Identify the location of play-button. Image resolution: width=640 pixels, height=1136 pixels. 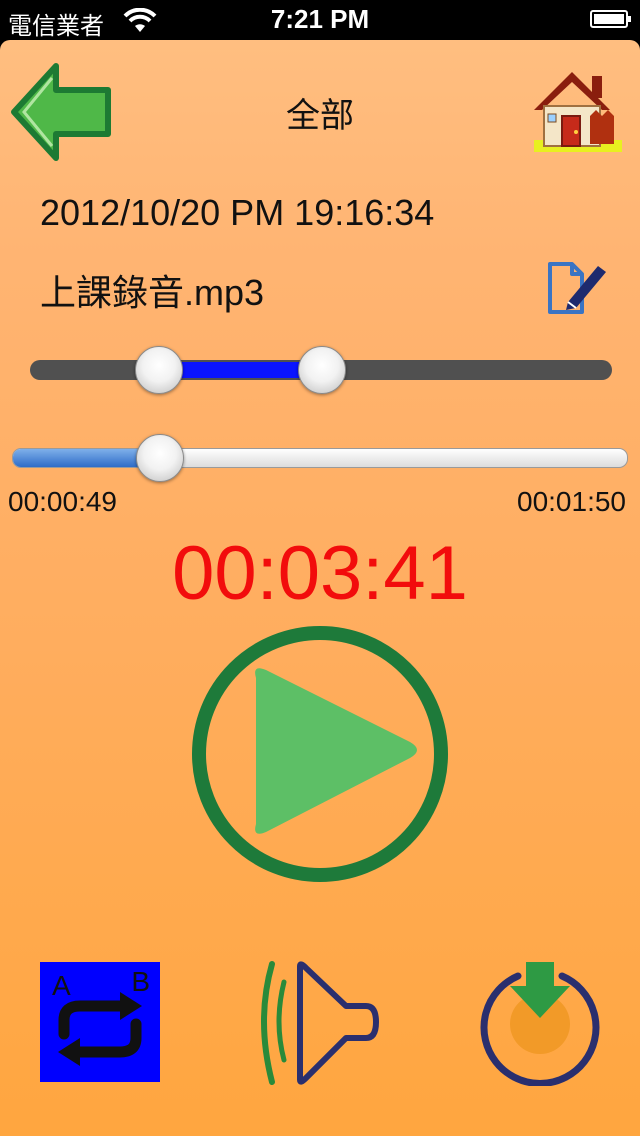
(320, 754).